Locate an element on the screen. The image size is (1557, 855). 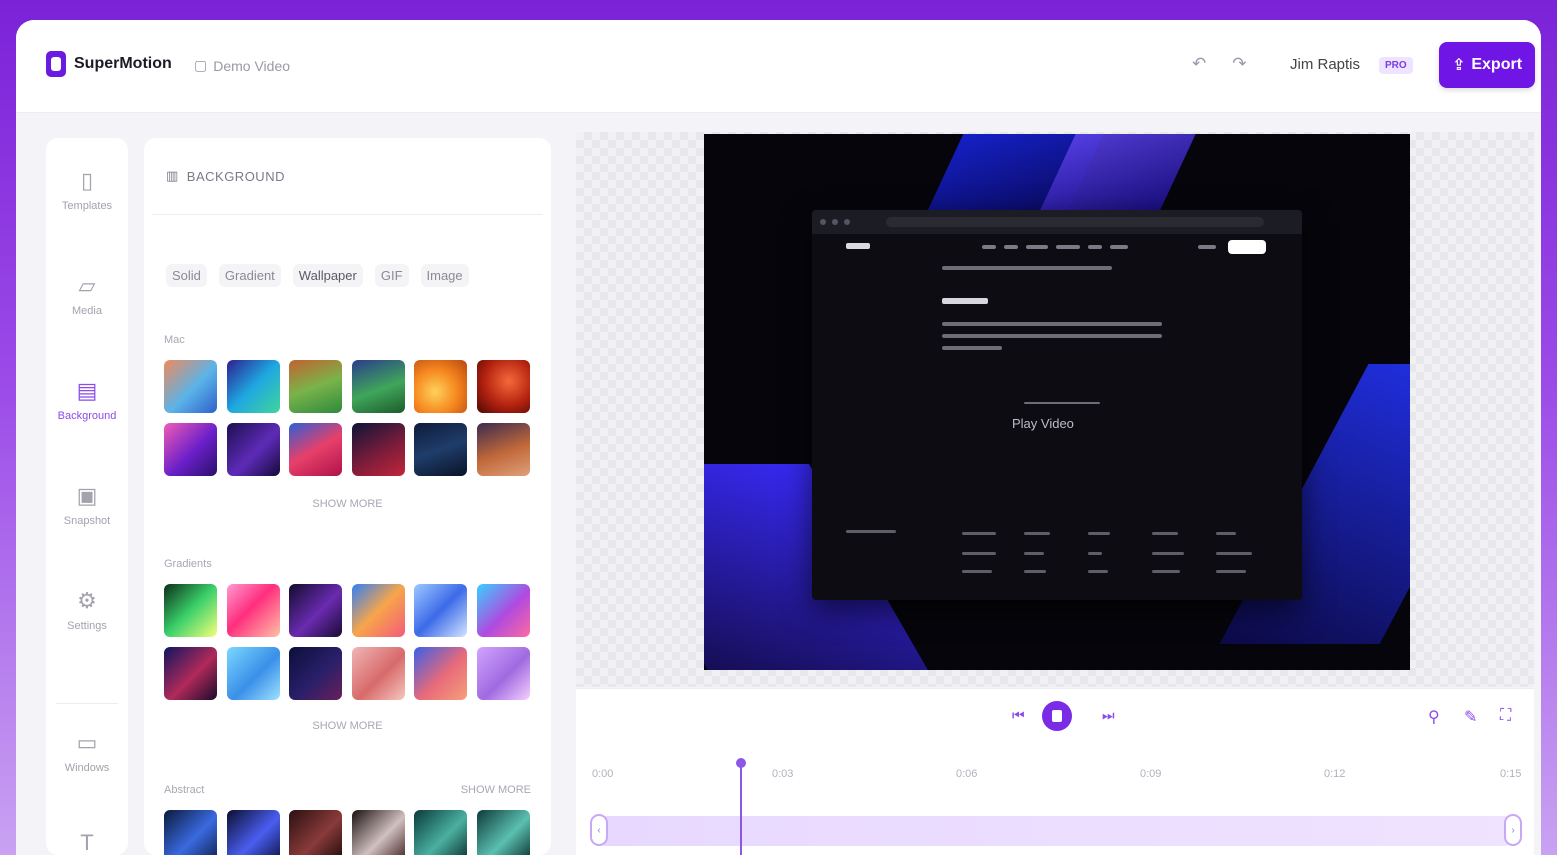
tab-gradient: Gradient is located at coordinates (249, 275).